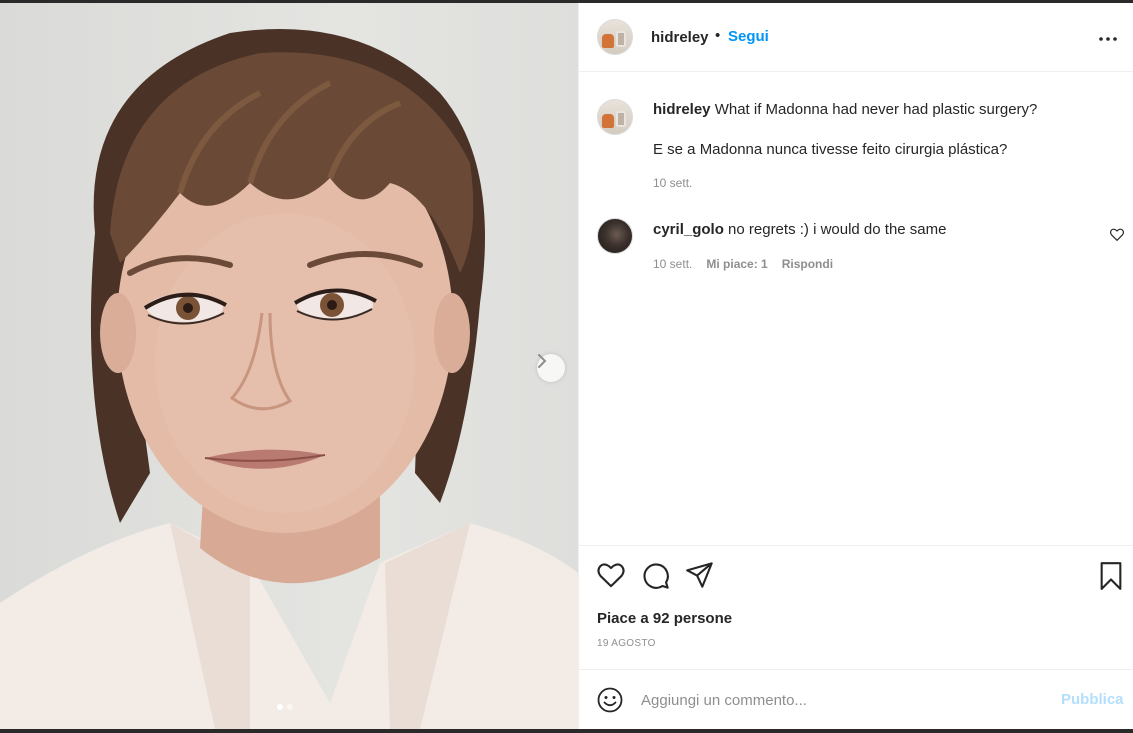 The height and width of the screenshot is (733, 1133). Describe the element at coordinates (841, 700) in the screenshot. I see `comment-input` at that location.